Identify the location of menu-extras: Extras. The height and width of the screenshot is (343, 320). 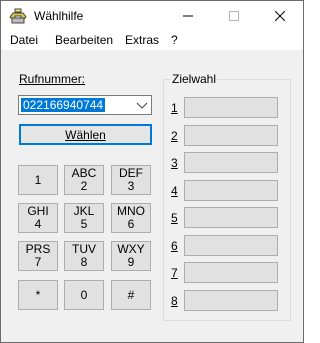
(142, 40).